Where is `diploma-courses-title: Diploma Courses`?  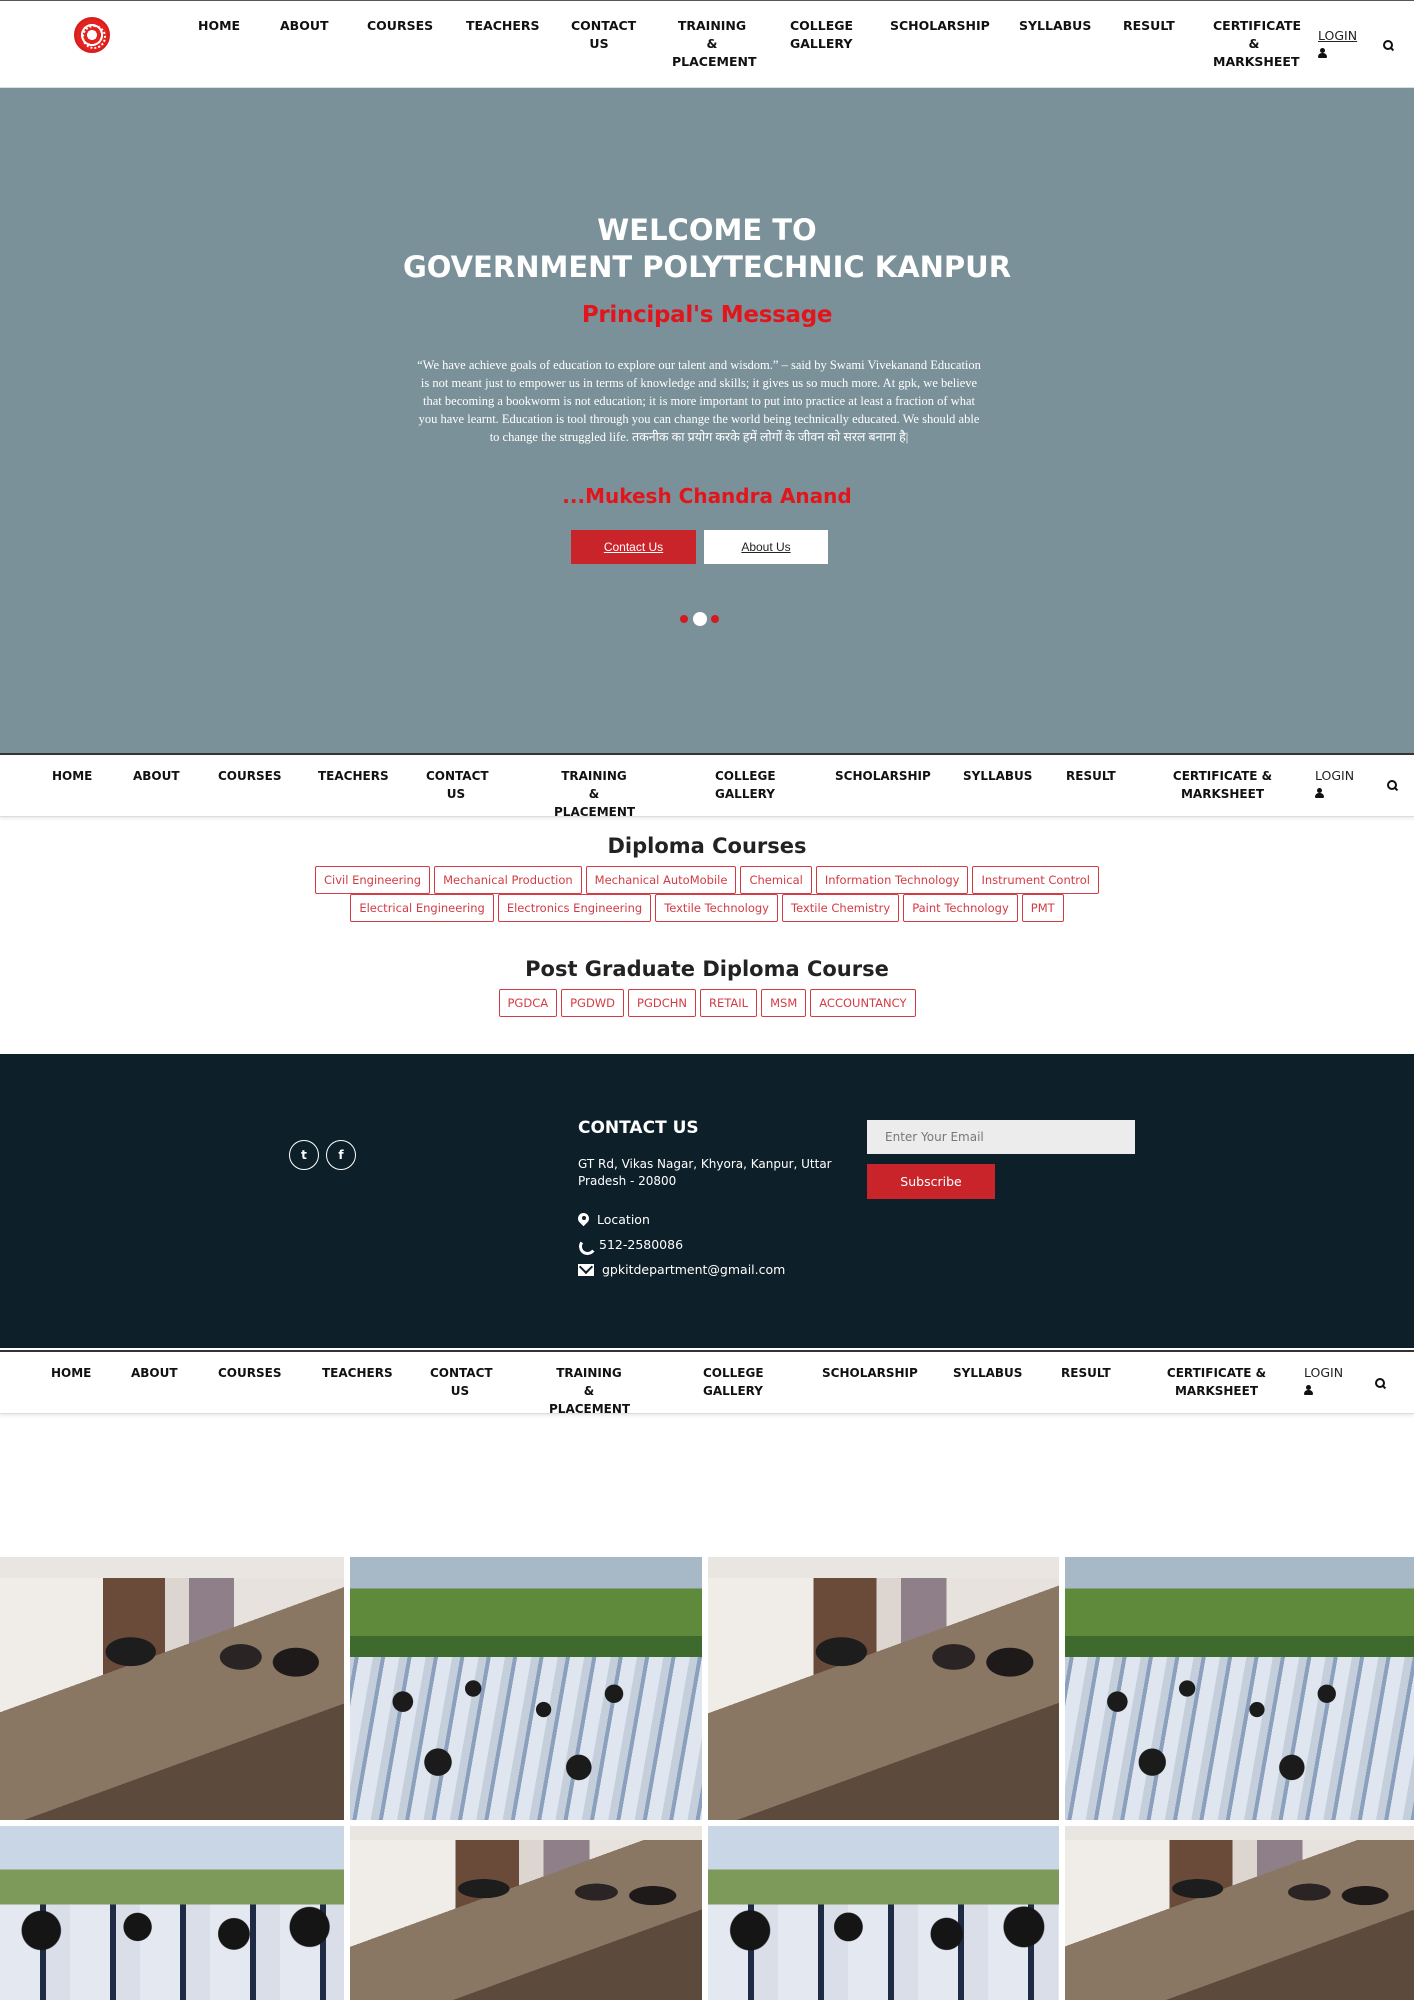 diploma-courses-title: Diploma Courses is located at coordinates (707, 846).